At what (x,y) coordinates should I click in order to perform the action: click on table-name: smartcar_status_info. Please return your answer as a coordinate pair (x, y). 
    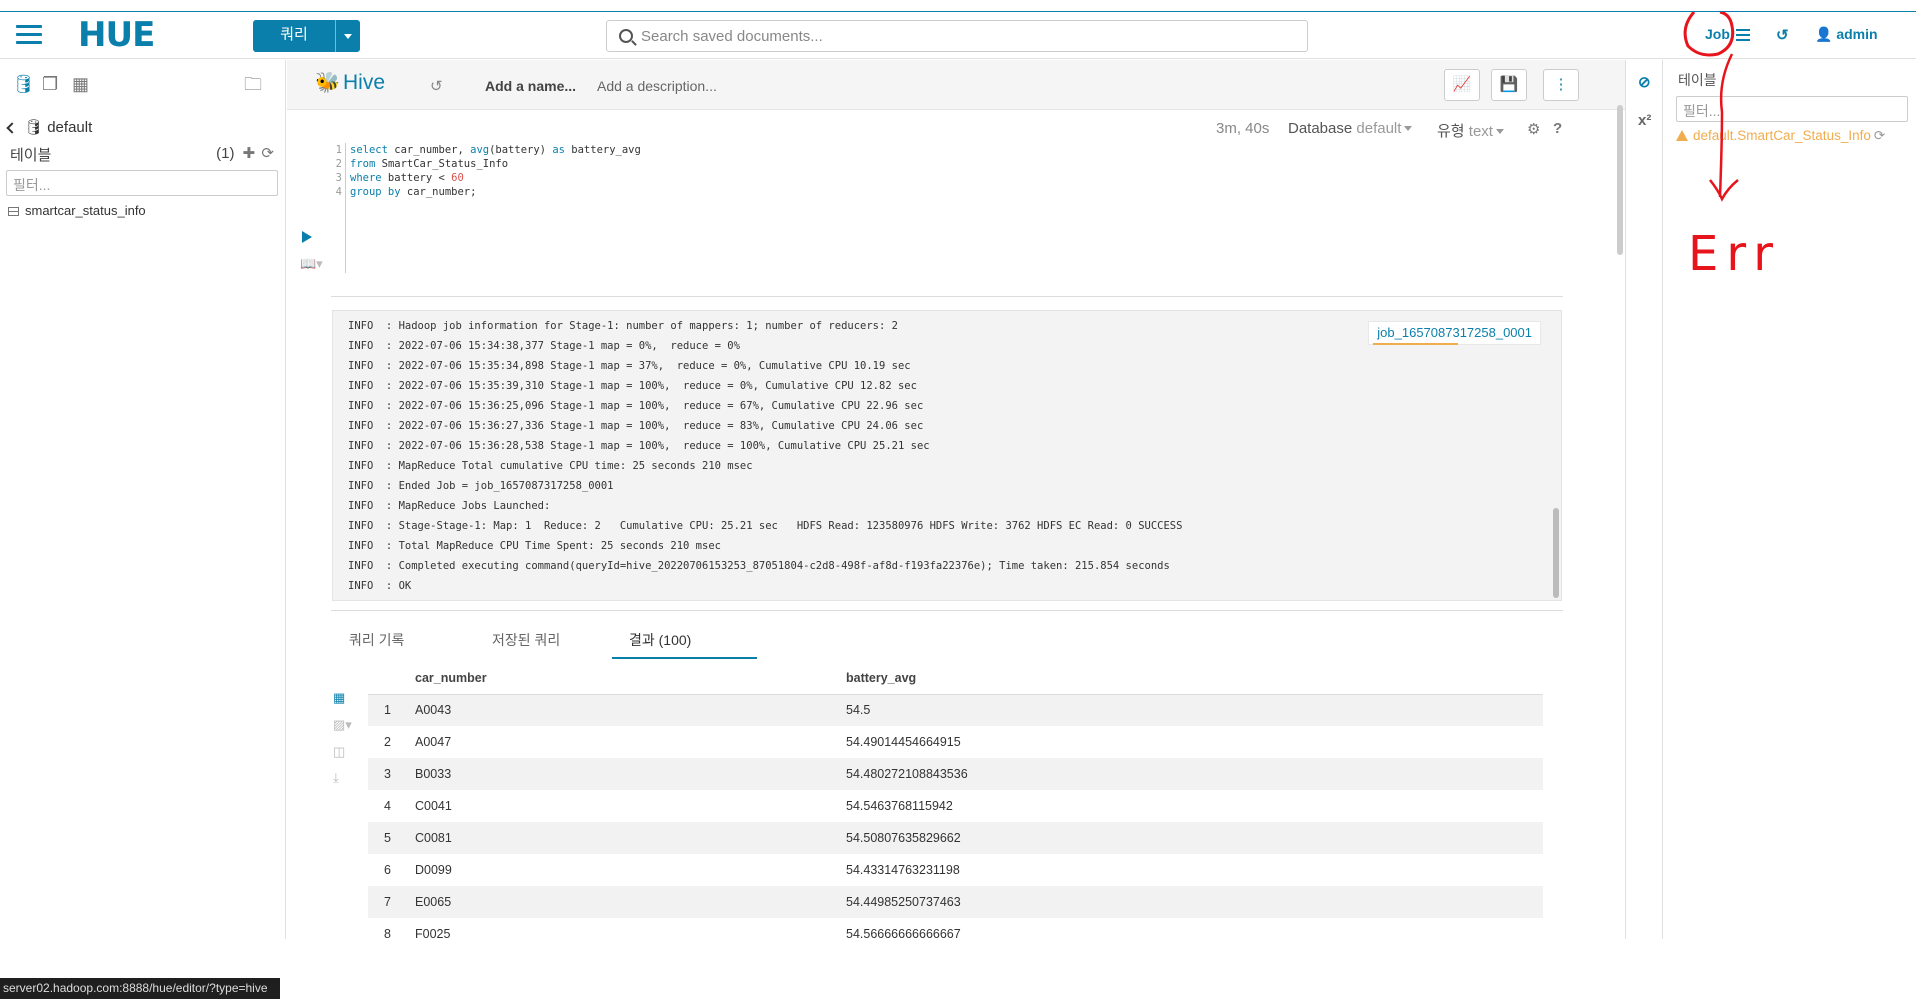
    Looking at the image, I should click on (85, 210).